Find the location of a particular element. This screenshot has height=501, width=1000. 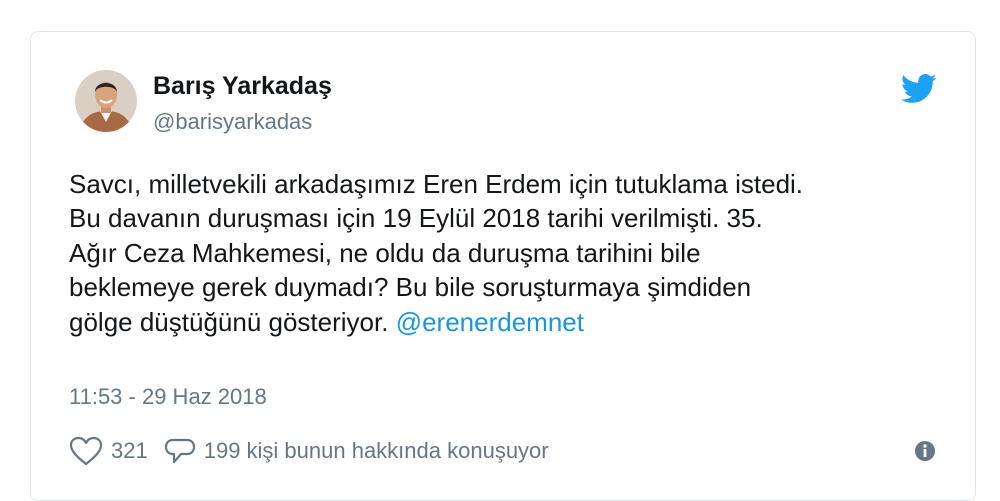

author-display-name: Barış Yarkadaş is located at coordinates (242, 86).